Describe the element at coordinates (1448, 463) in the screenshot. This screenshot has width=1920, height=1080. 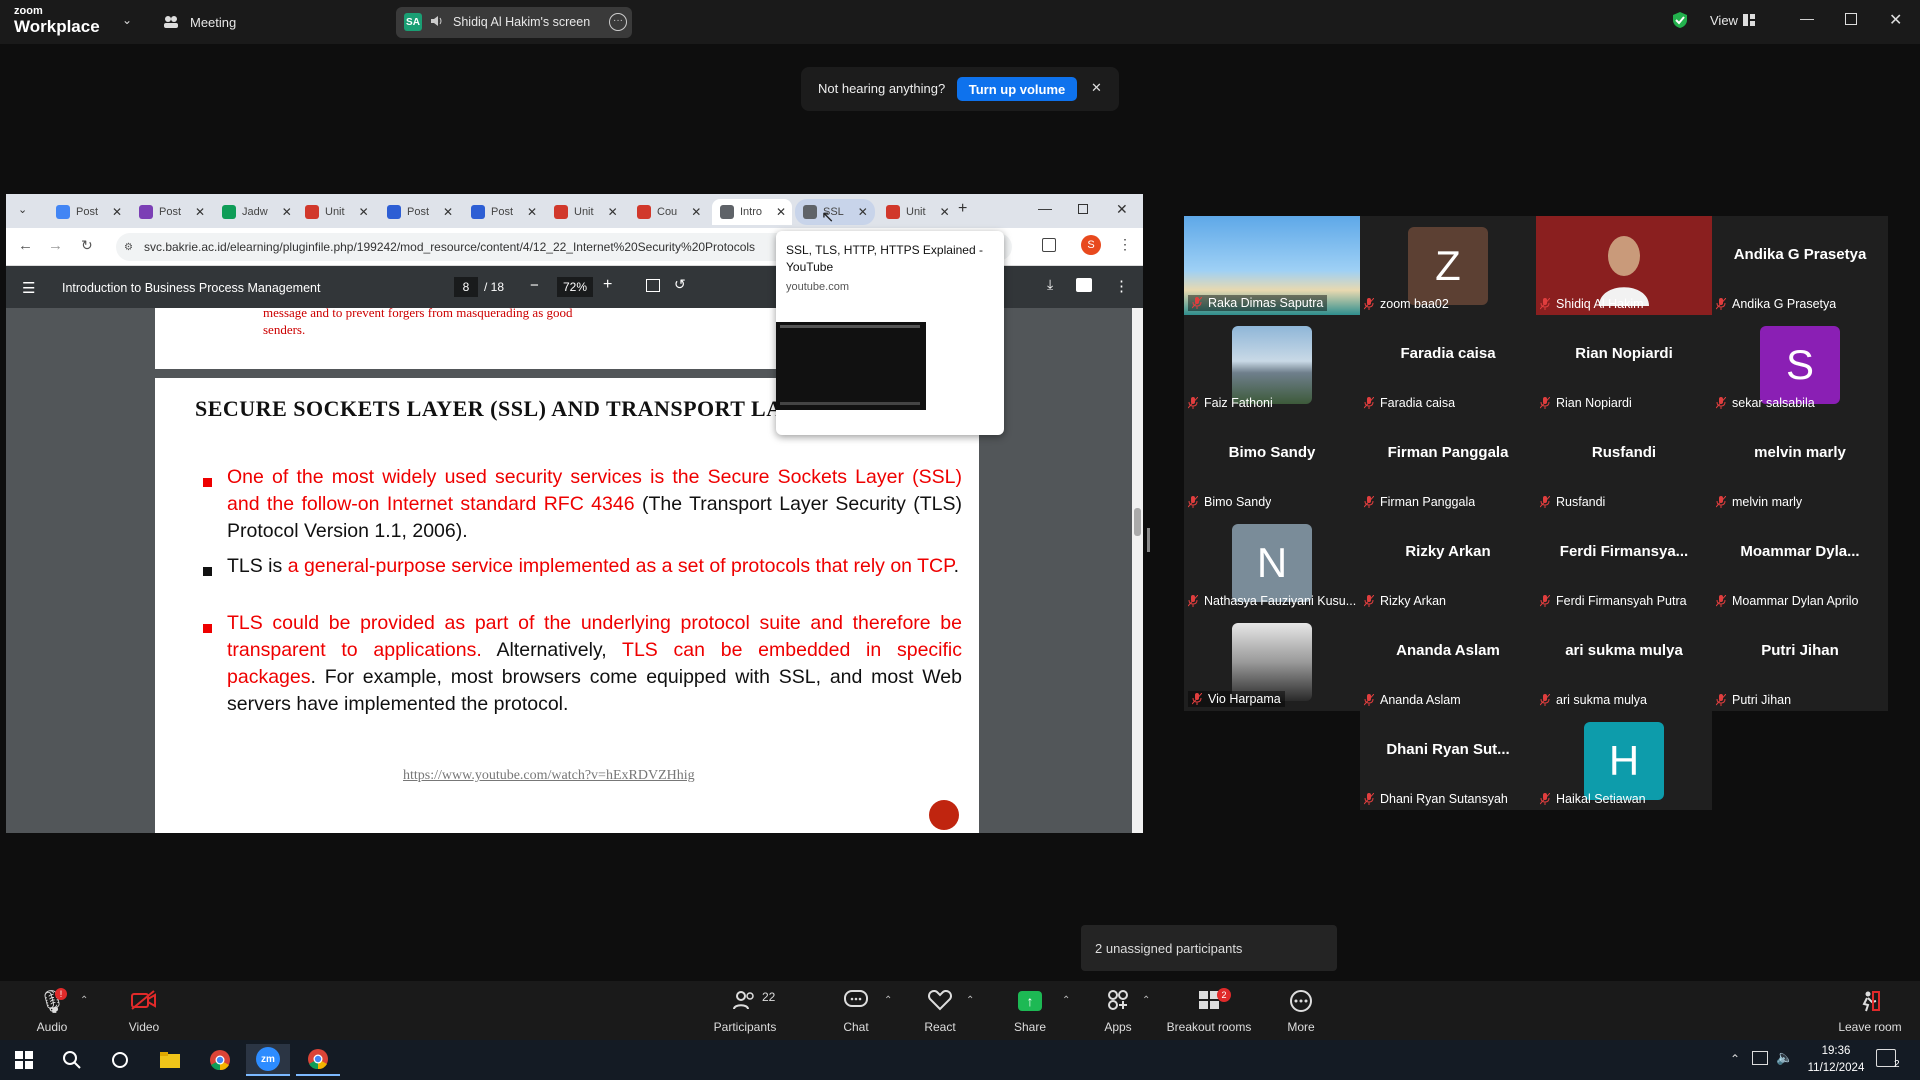
I see `participant-tile: Firman Panggala Firman Panggala` at that location.